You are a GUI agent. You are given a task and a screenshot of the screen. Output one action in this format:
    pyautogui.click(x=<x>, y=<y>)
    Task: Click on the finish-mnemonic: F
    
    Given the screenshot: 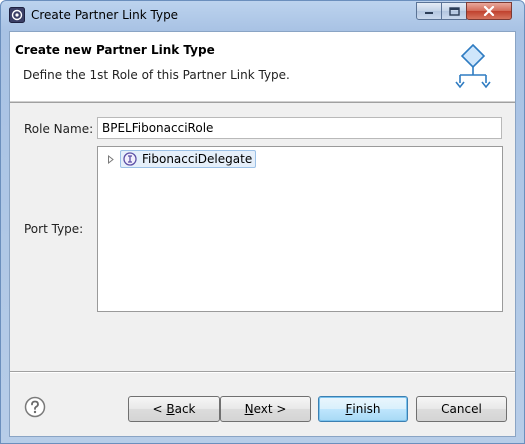 What is the action you would take?
    pyautogui.click(x=349, y=409)
    